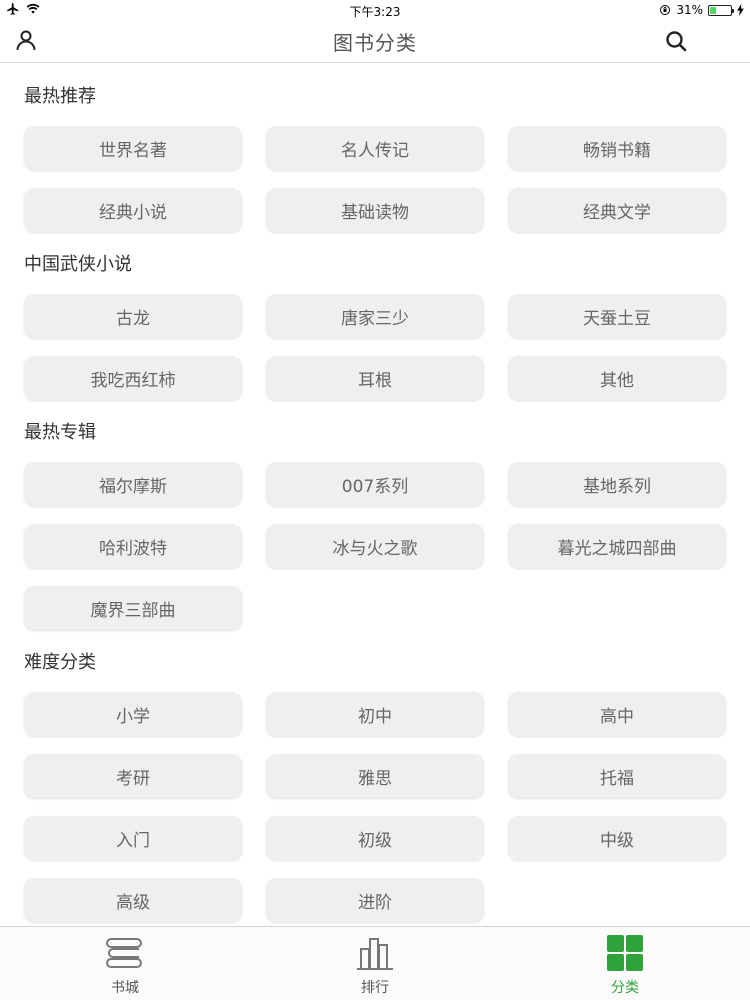  Describe the element at coordinates (617, 210) in the screenshot. I see `category-tag: 经典文学` at that location.